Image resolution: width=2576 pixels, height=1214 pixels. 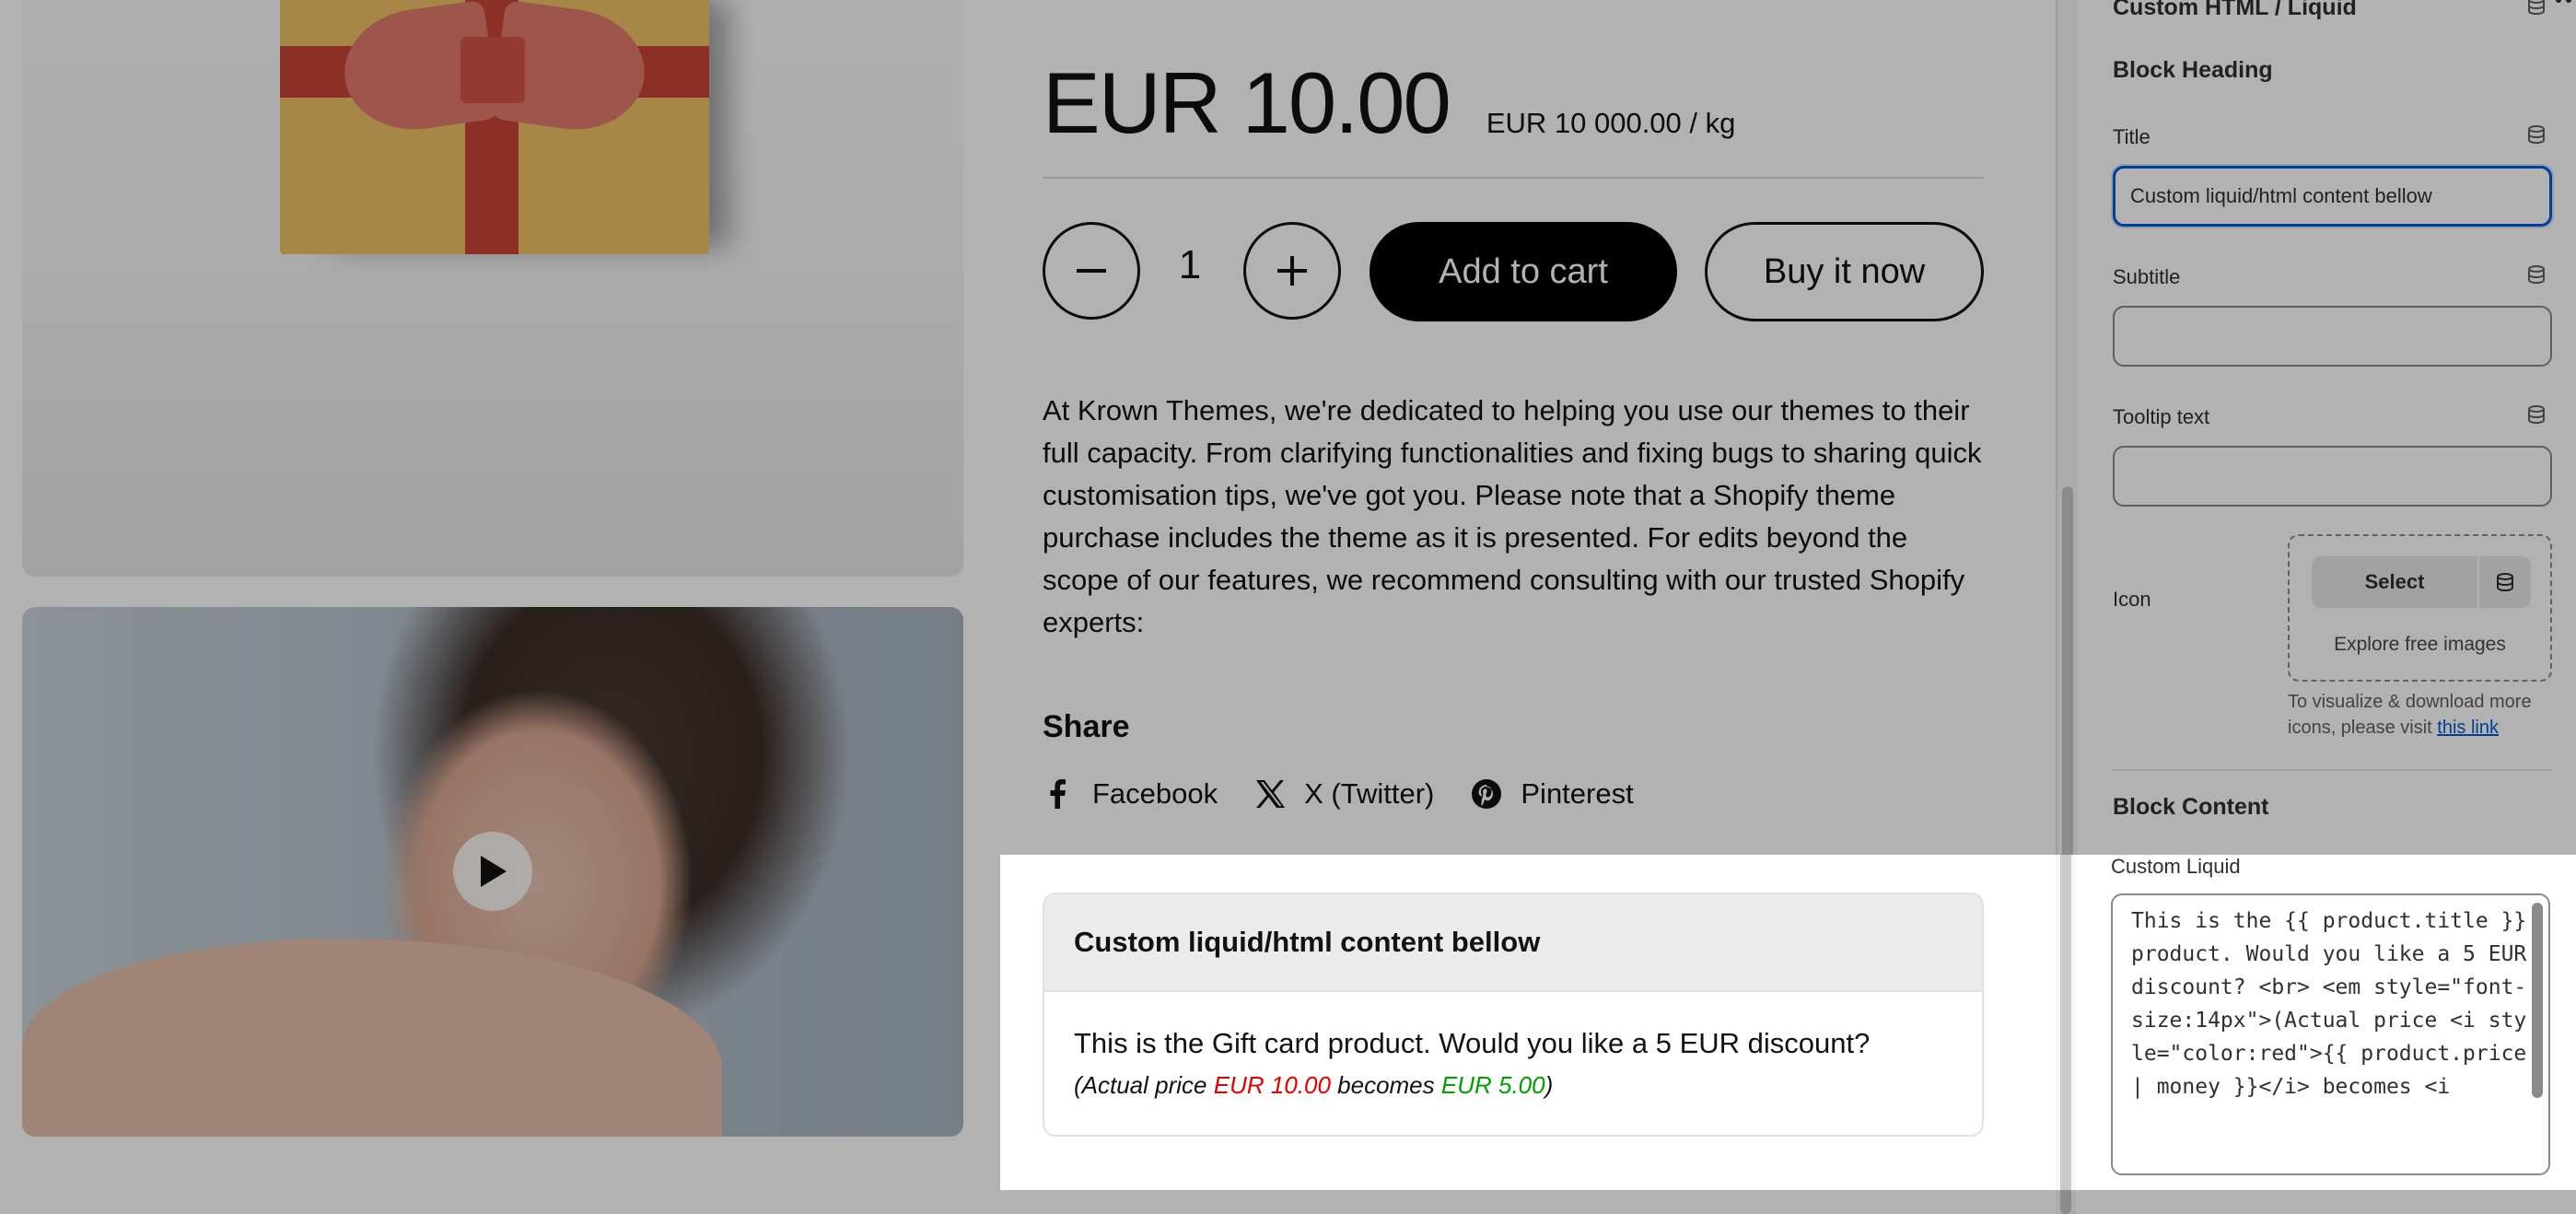 What do you see at coordinates (1369, 793) in the screenshot?
I see `share-x-twitter-label: X (Twitter)` at bounding box center [1369, 793].